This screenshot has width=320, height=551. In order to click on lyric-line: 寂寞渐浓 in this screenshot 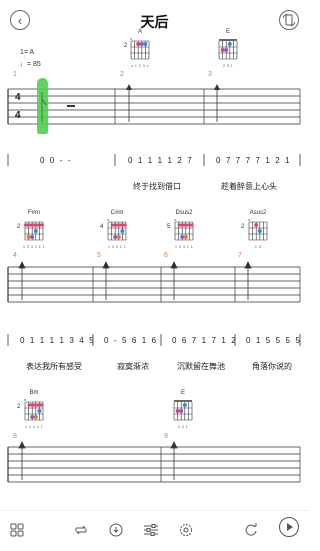, I will do `click(133, 366)`.